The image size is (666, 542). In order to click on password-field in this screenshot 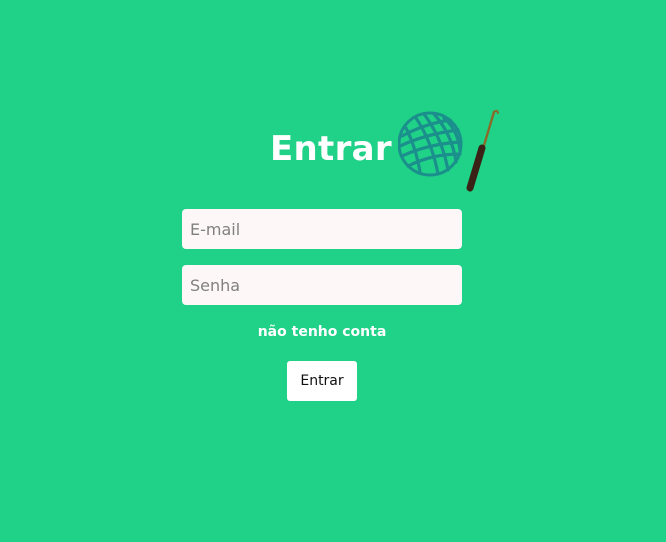, I will do `click(322, 285)`.